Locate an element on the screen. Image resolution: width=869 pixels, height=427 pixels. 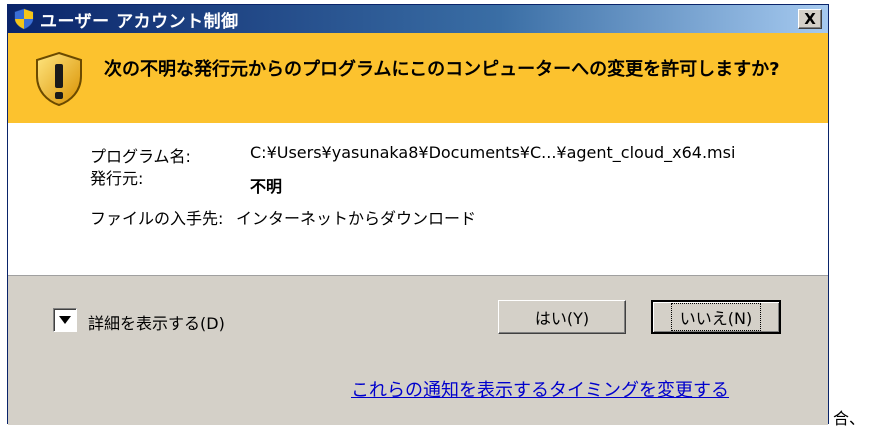
window-title: ユーザー アカウント制御 is located at coordinates (139, 21).